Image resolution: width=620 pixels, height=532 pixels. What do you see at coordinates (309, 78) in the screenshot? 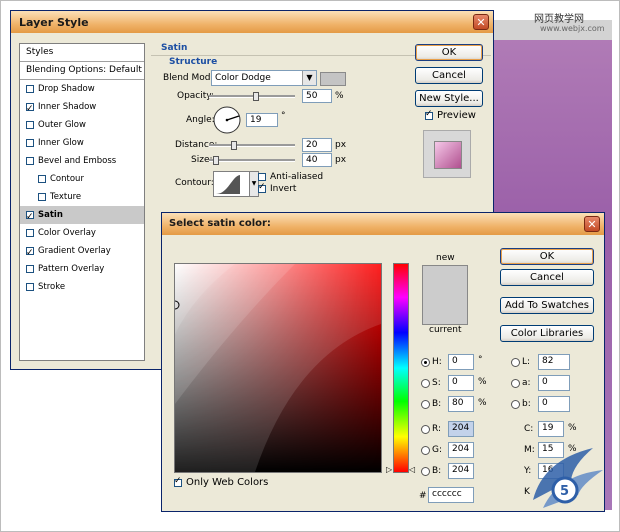
I see `chevron-down-icon: ▼` at bounding box center [309, 78].